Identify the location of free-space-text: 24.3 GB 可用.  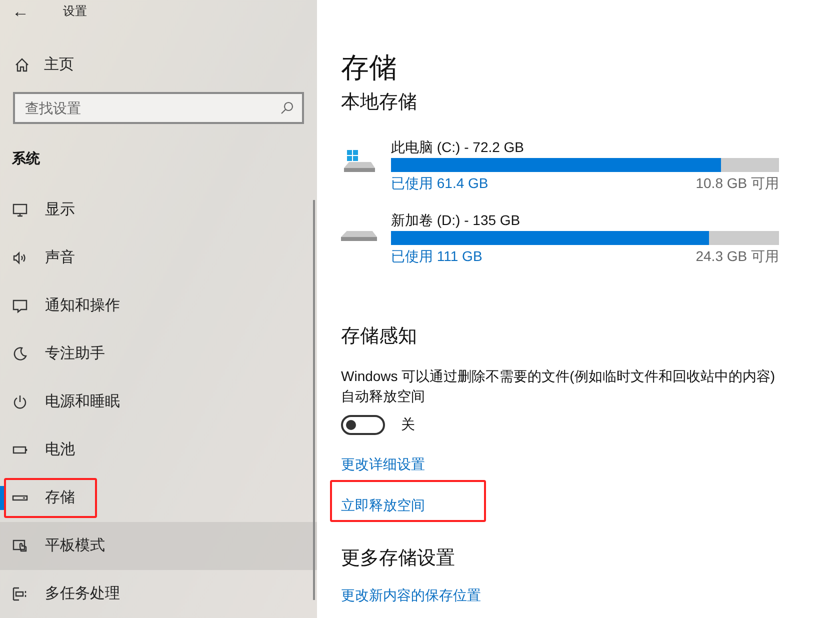
(737, 256).